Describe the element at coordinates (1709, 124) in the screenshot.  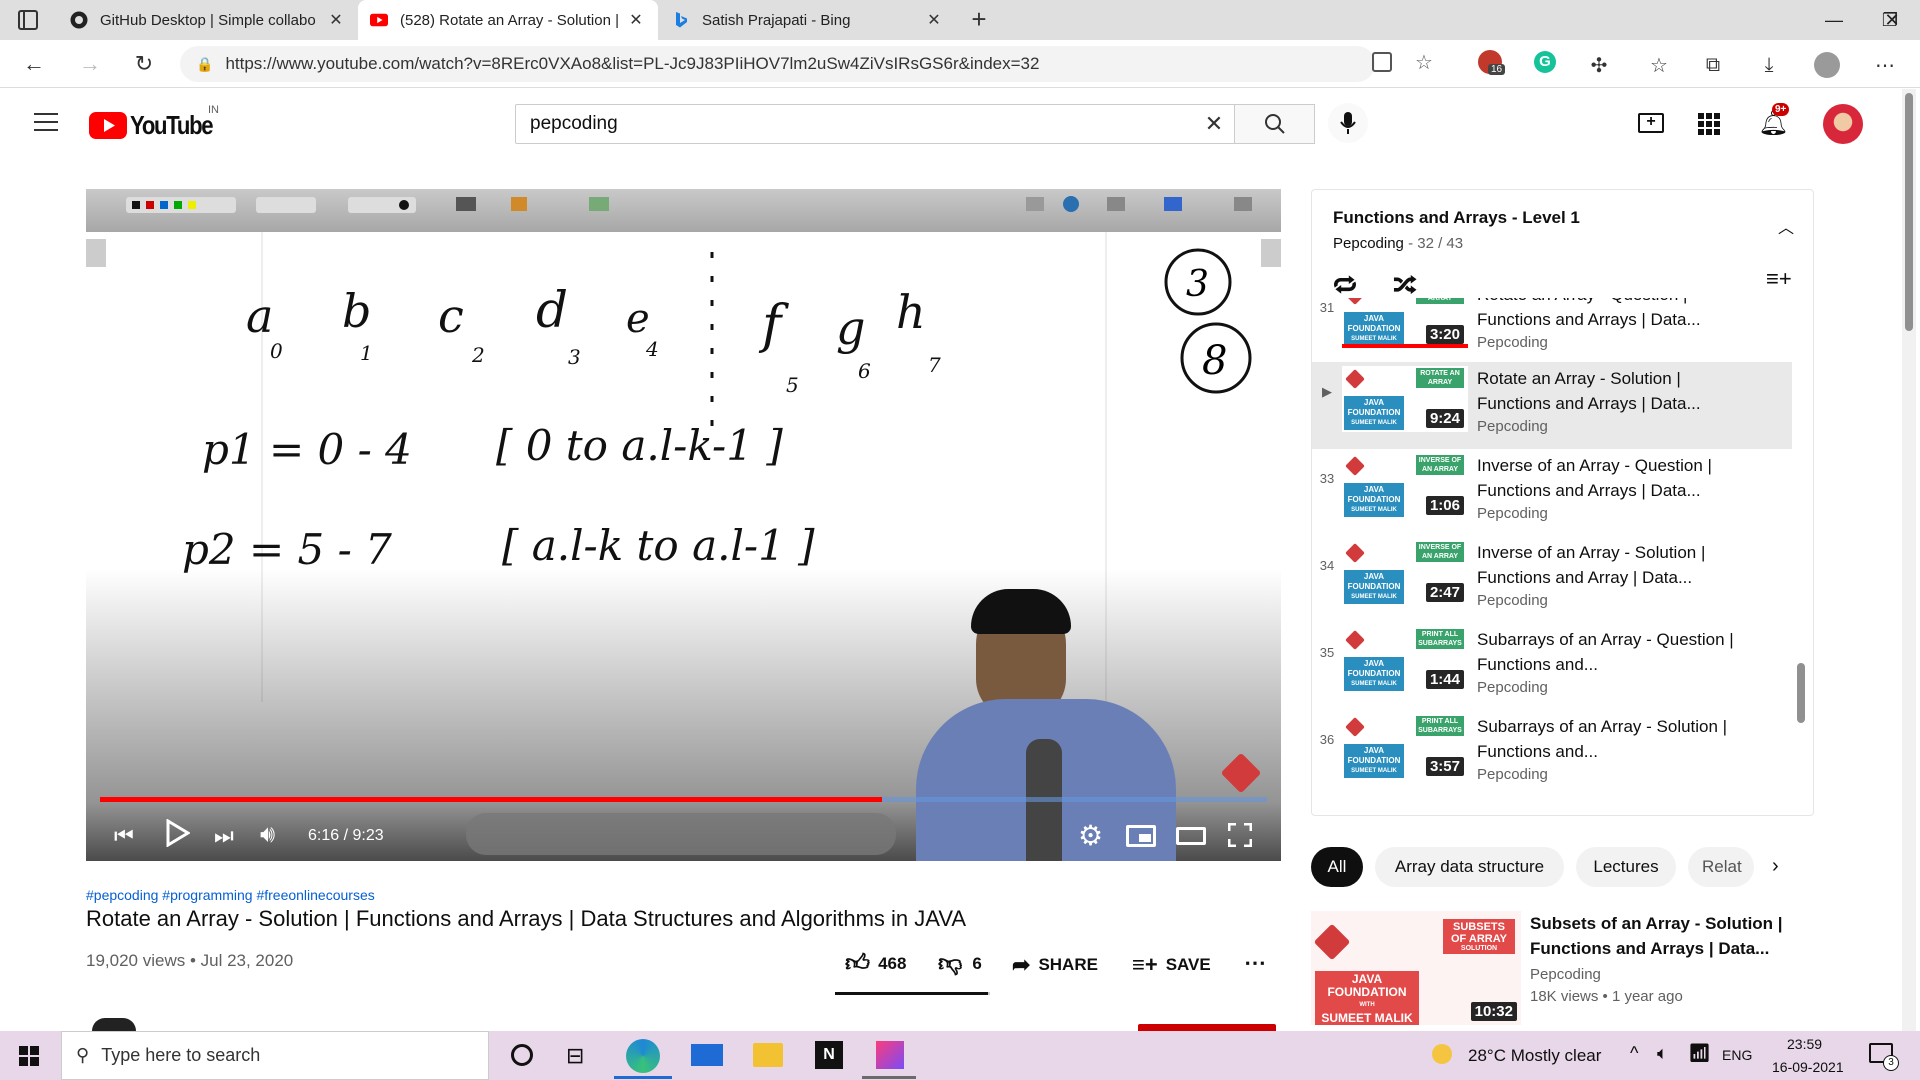
I see `apps-grid-icon` at that location.